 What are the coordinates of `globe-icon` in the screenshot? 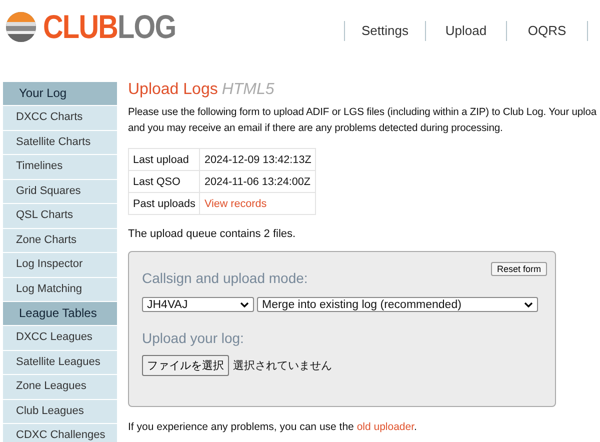 It's located at (21, 27).